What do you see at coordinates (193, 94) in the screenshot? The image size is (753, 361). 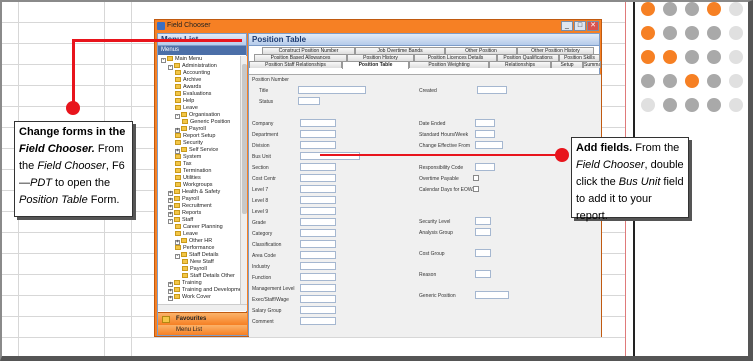 I see `tree-item: Evaluations` at bounding box center [193, 94].